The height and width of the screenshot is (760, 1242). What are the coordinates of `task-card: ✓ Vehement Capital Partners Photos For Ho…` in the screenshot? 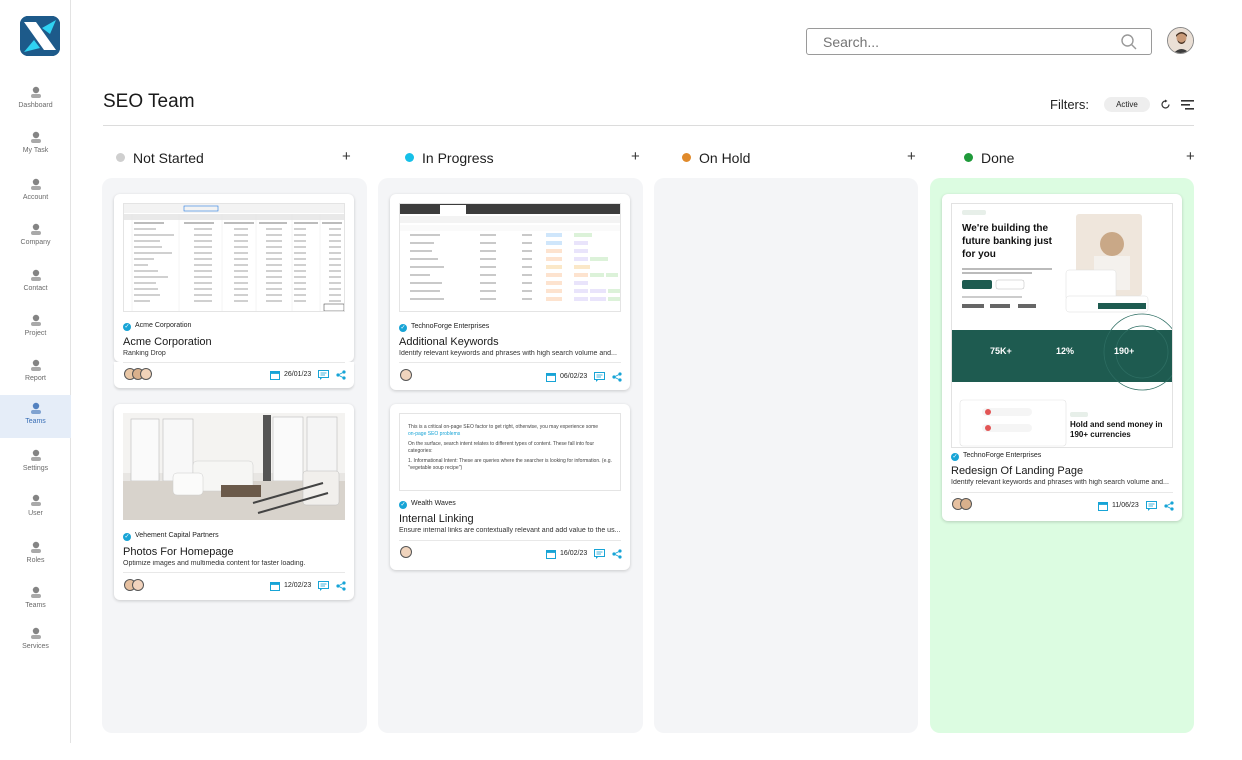 It's located at (234, 502).